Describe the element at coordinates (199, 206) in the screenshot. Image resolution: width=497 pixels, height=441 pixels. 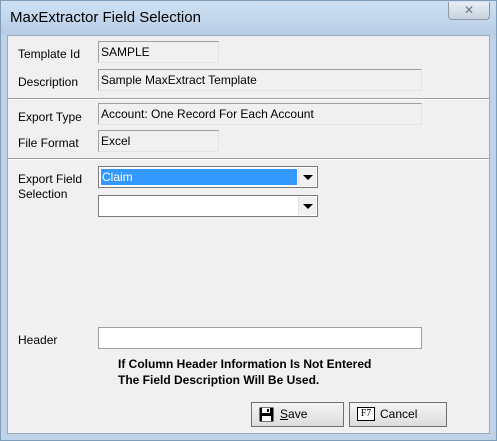
I see `export-field-select-2-value` at that location.